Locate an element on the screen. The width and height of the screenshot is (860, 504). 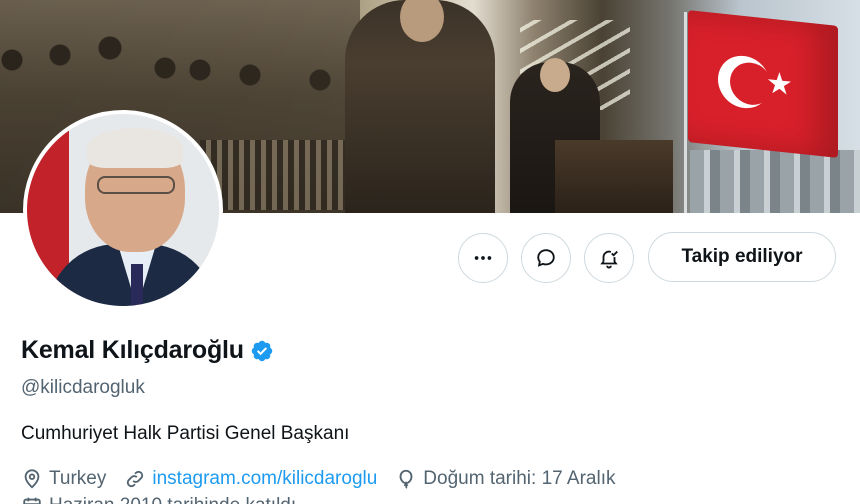
birthday-text: Doğum tarihi: 17 Aralık is located at coordinates (519, 478).